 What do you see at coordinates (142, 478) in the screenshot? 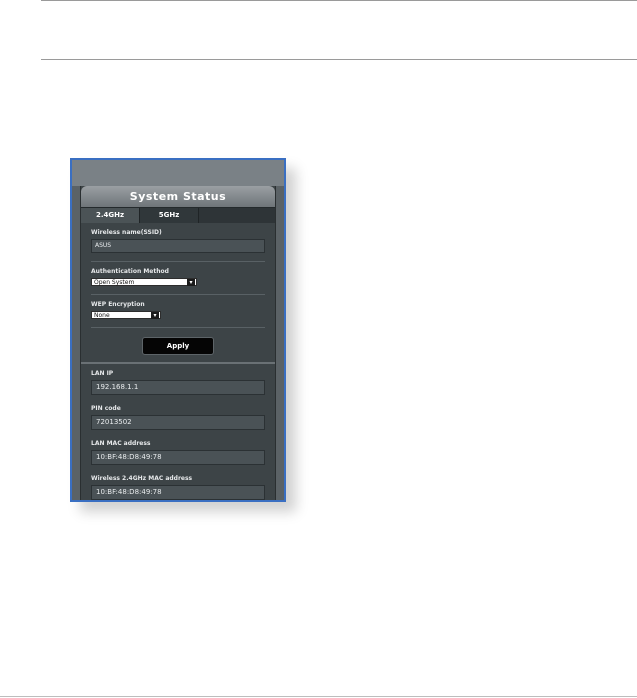
I see `wireless-mac-label: Wireless 2.4GHz MAC address` at bounding box center [142, 478].